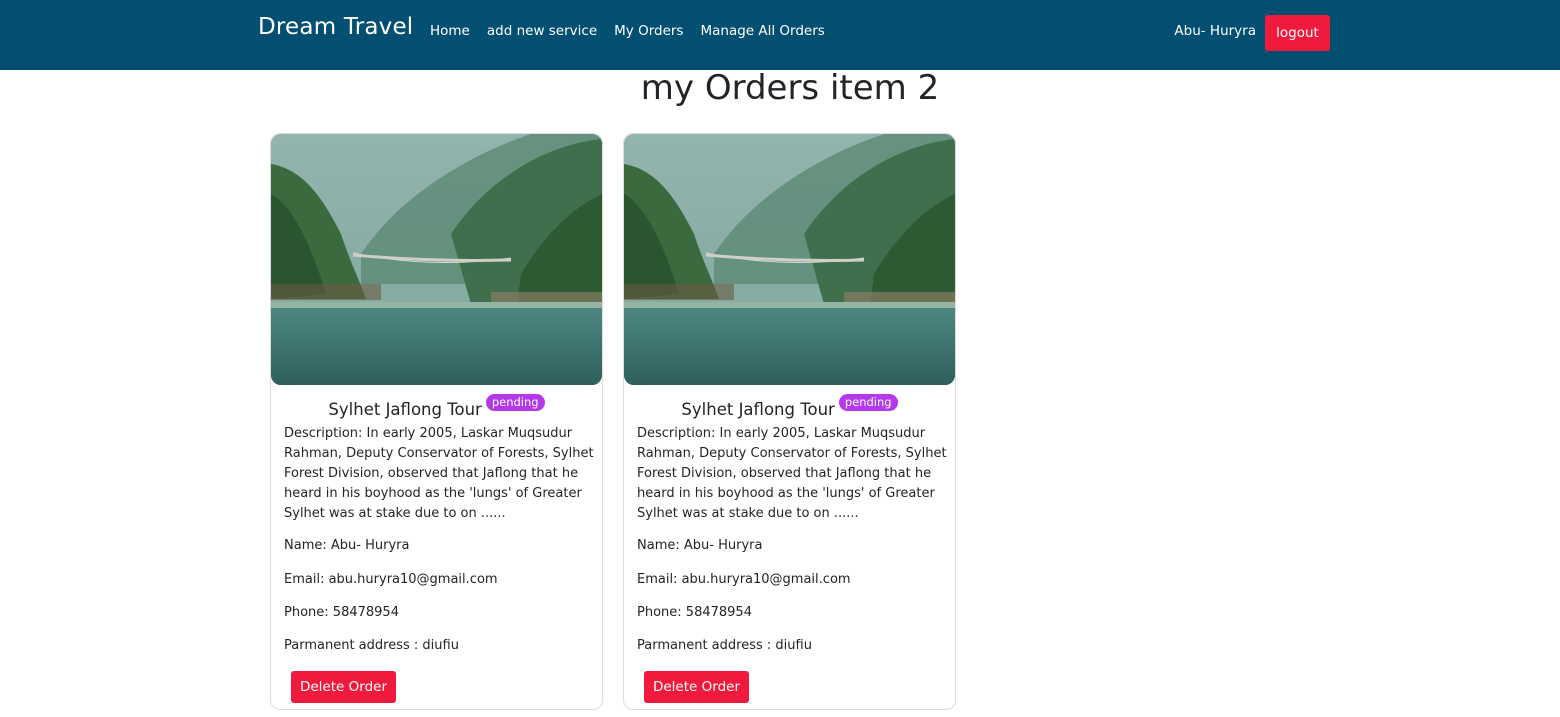 The width and height of the screenshot is (1560, 717). I want to click on nav-link-home: Home, so click(450, 31).